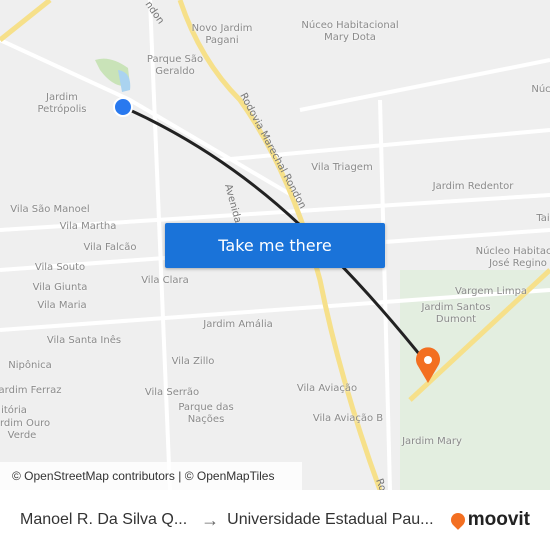 The image size is (550, 550). What do you see at coordinates (327, 388) in the screenshot?
I see `place-label: Vila Aviação` at bounding box center [327, 388].